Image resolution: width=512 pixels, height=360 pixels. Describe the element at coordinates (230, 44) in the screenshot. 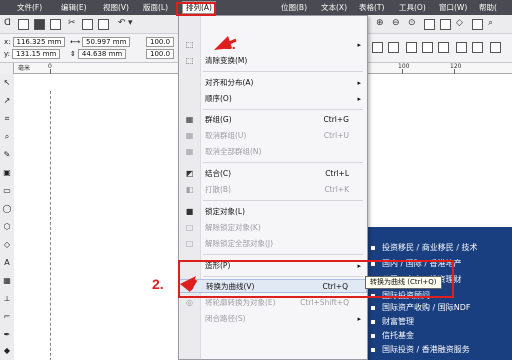

I see `annotation-step-1: 1.` at that location.